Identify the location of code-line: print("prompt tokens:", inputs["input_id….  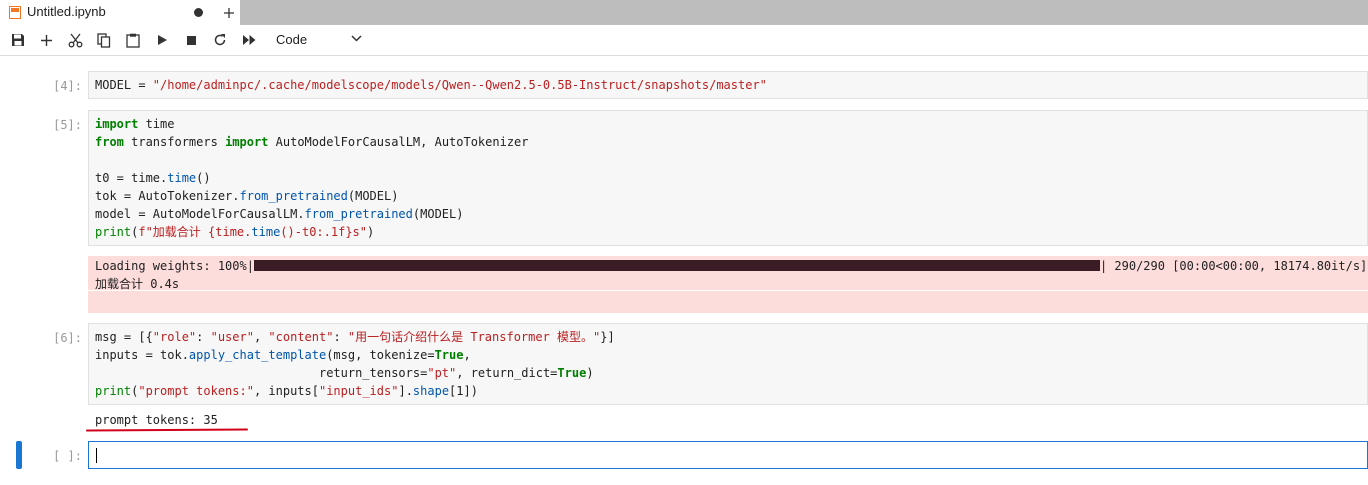
(286, 391).